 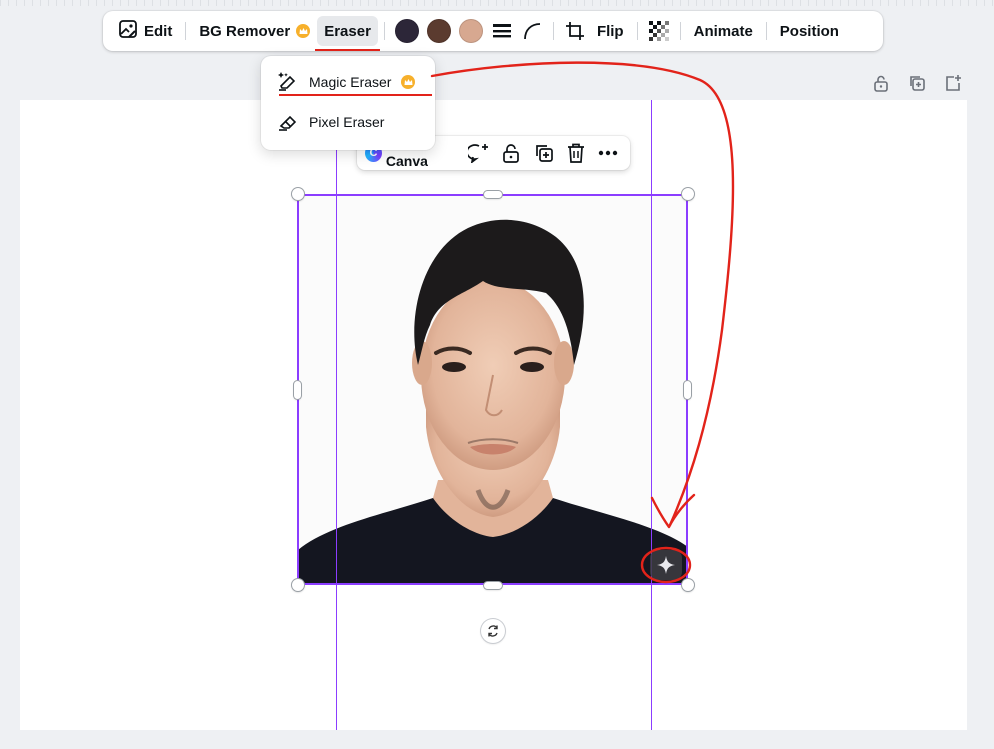 I want to click on alignment-guide-left, so click(x=336, y=415).